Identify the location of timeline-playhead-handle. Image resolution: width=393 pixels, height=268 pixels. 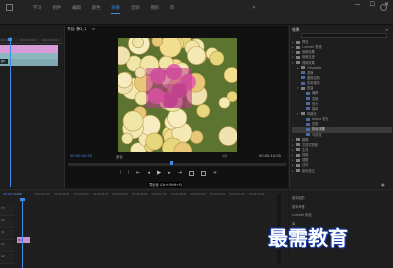
(22, 199).